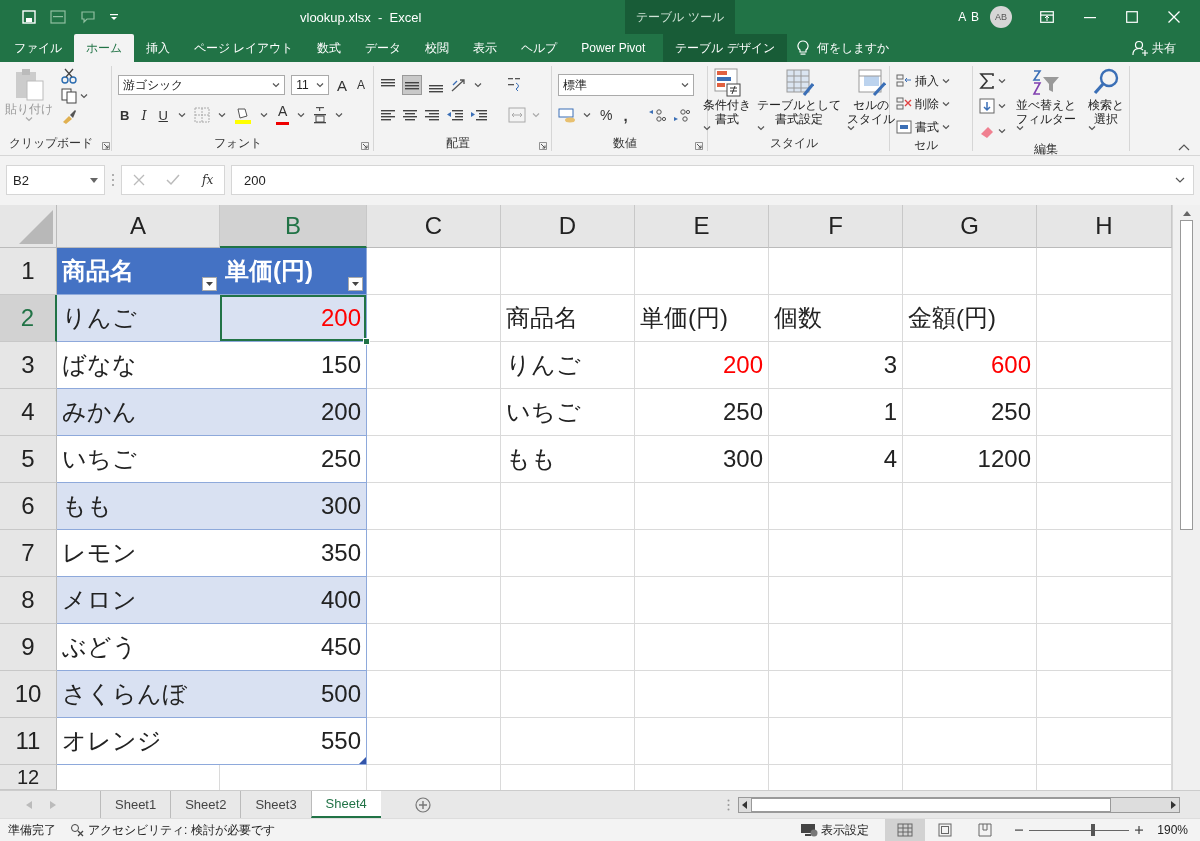 This screenshot has height=841, width=1200. What do you see at coordinates (517, 115) in the screenshot?
I see `merge-cells-icon` at bounding box center [517, 115].